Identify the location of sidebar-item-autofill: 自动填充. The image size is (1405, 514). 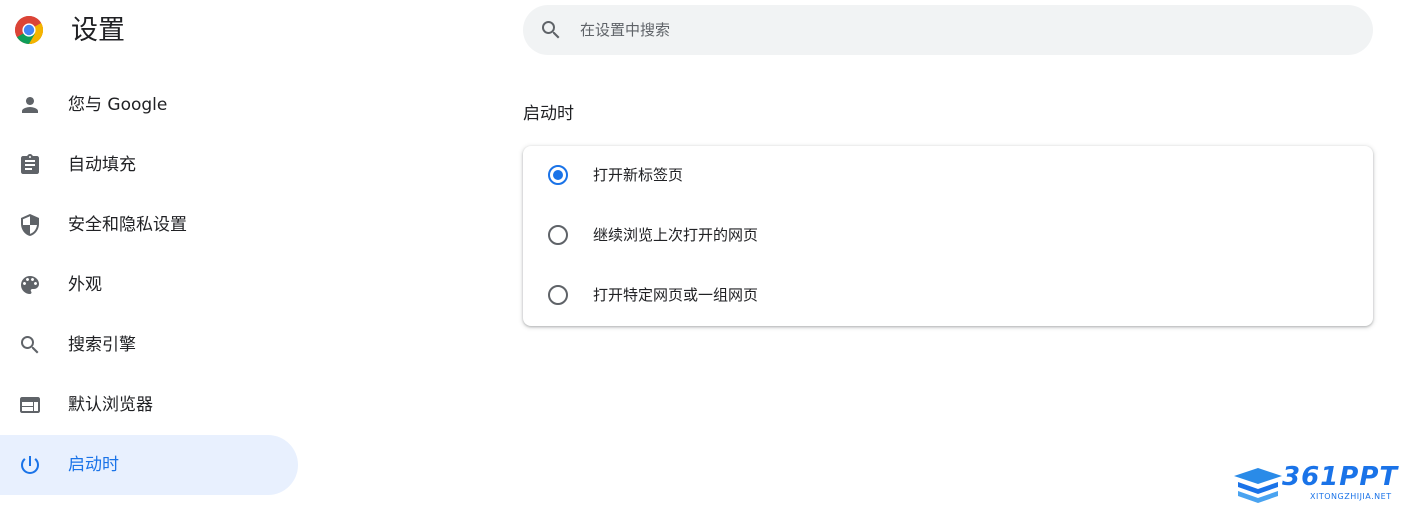
(149, 165).